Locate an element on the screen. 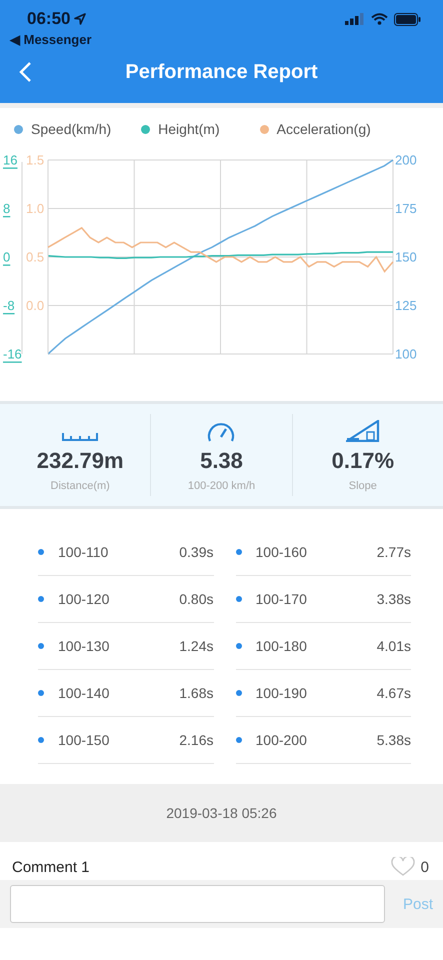 Image resolution: width=443 pixels, height=960 pixels. stat-value: 0.17% is located at coordinates (363, 461).